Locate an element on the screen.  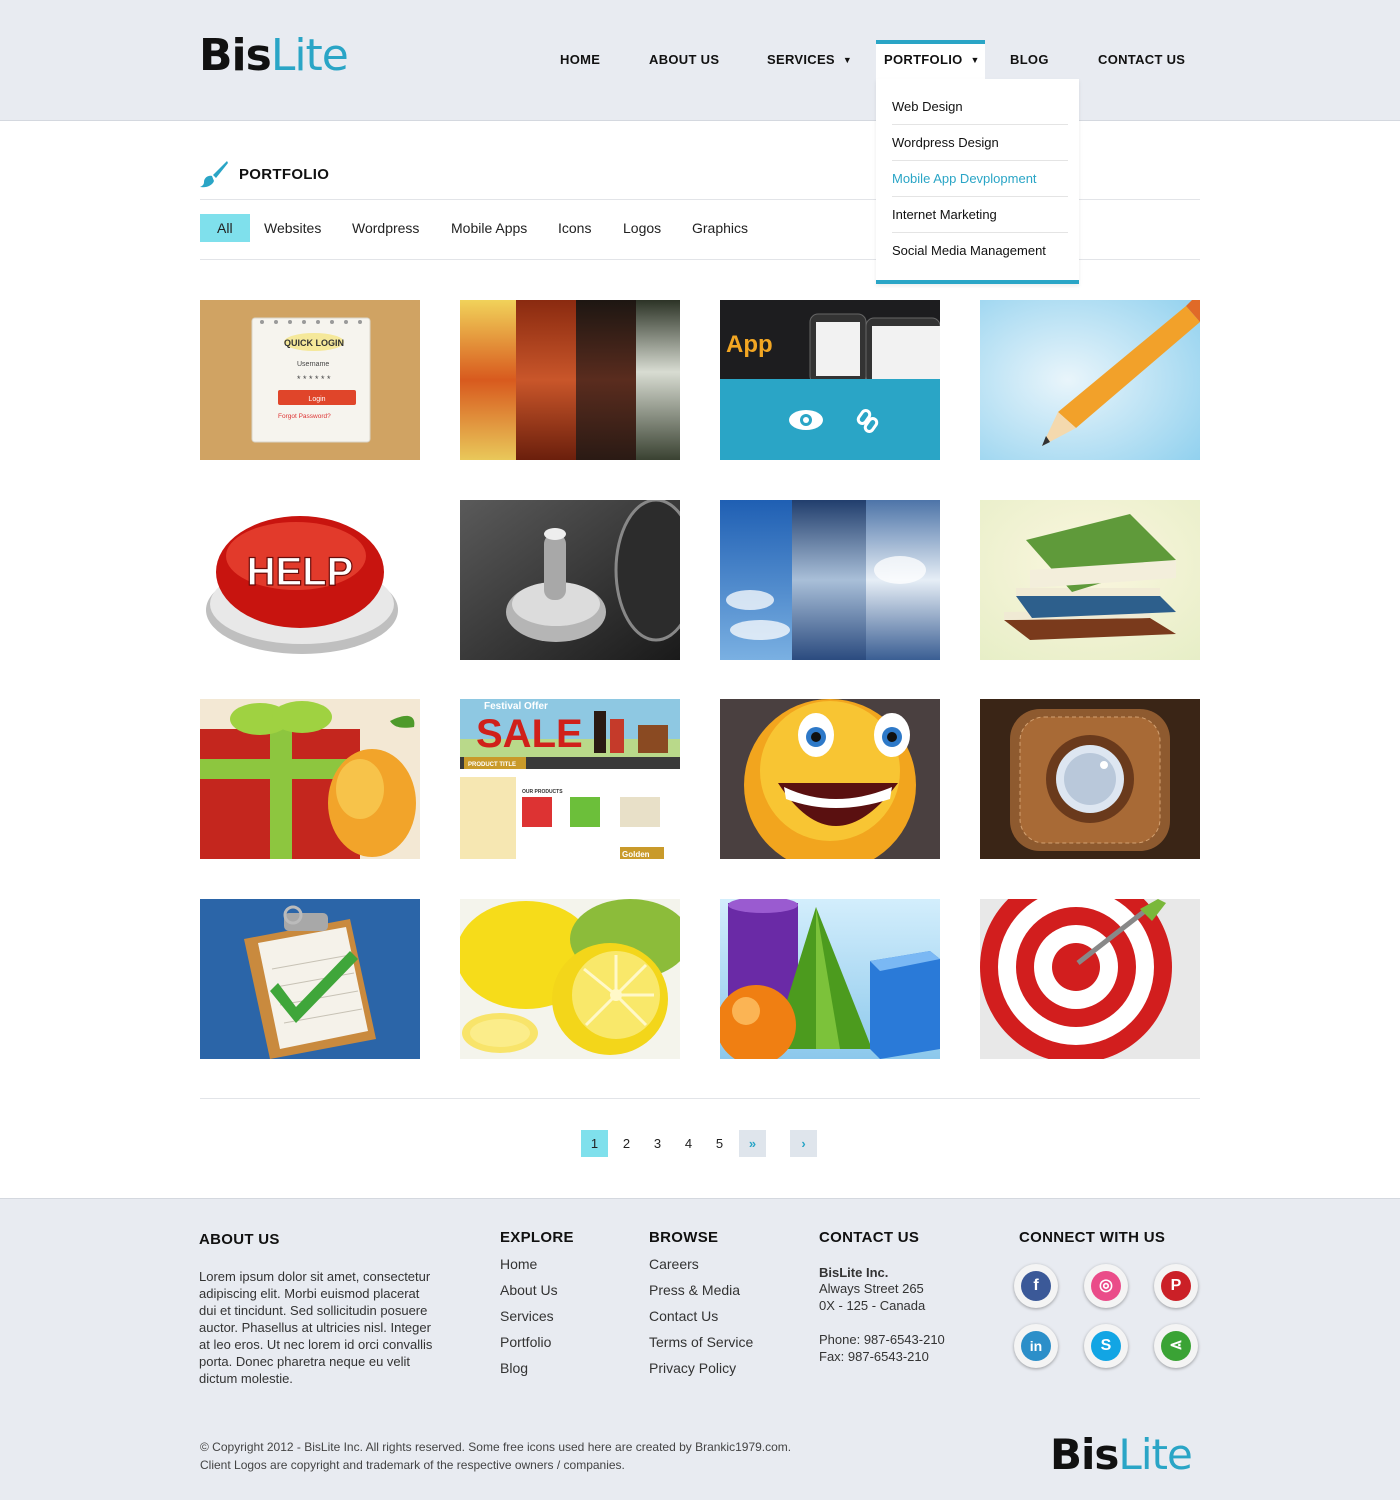
filter-logos: Logos is located at coordinates (642, 228).